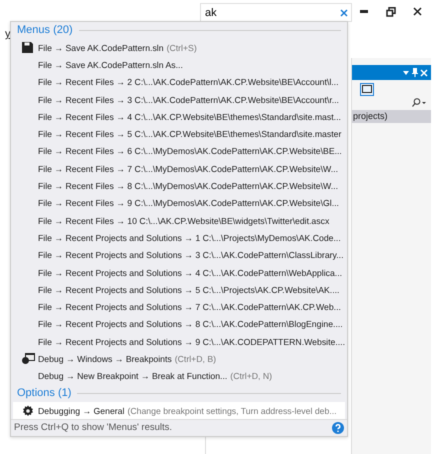  Describe the element at coordinates (391, 116) in the screenshot. I see `tree-row: projects)` at that location.